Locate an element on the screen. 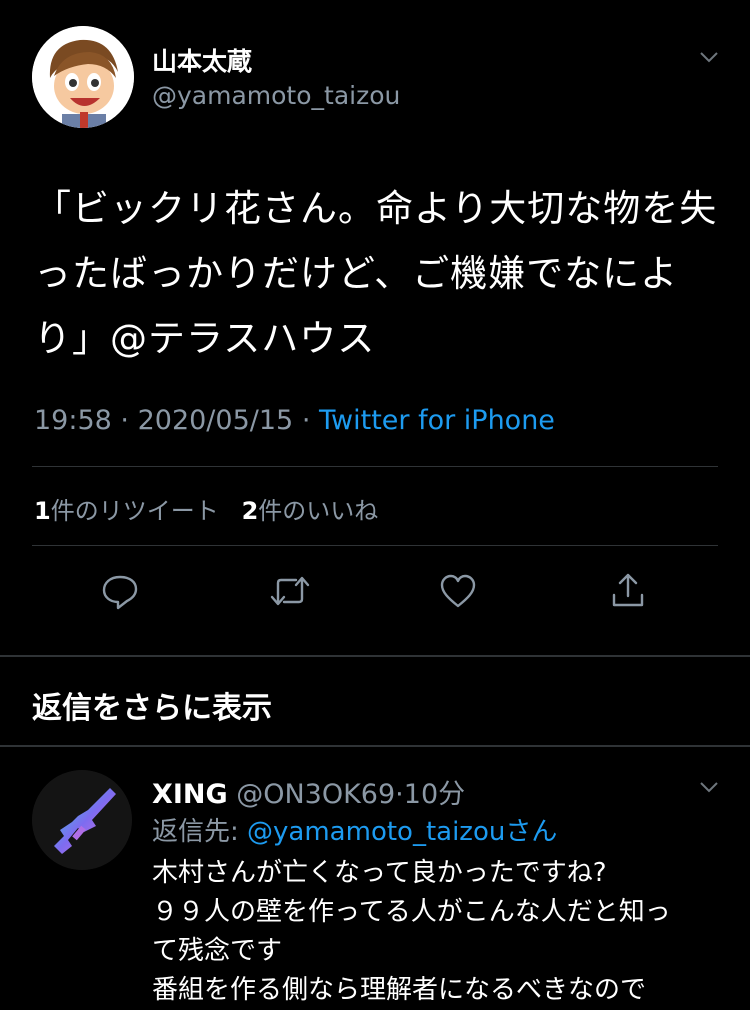 Image resolution: width=750 pixels, height=1010 pixels. reply-header: XING @ON3OK69·10分 is located at coordinates (308, 791).